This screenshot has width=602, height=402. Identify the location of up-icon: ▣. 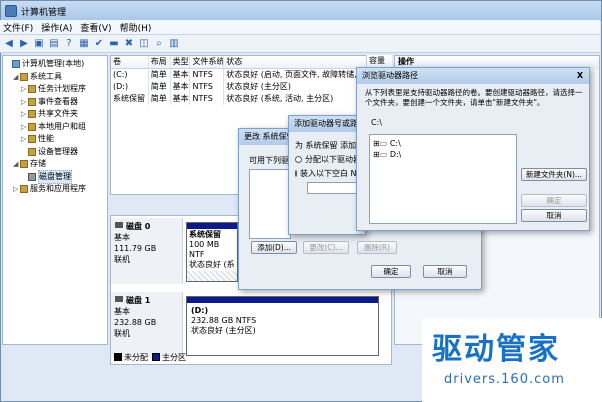
(39, 44).